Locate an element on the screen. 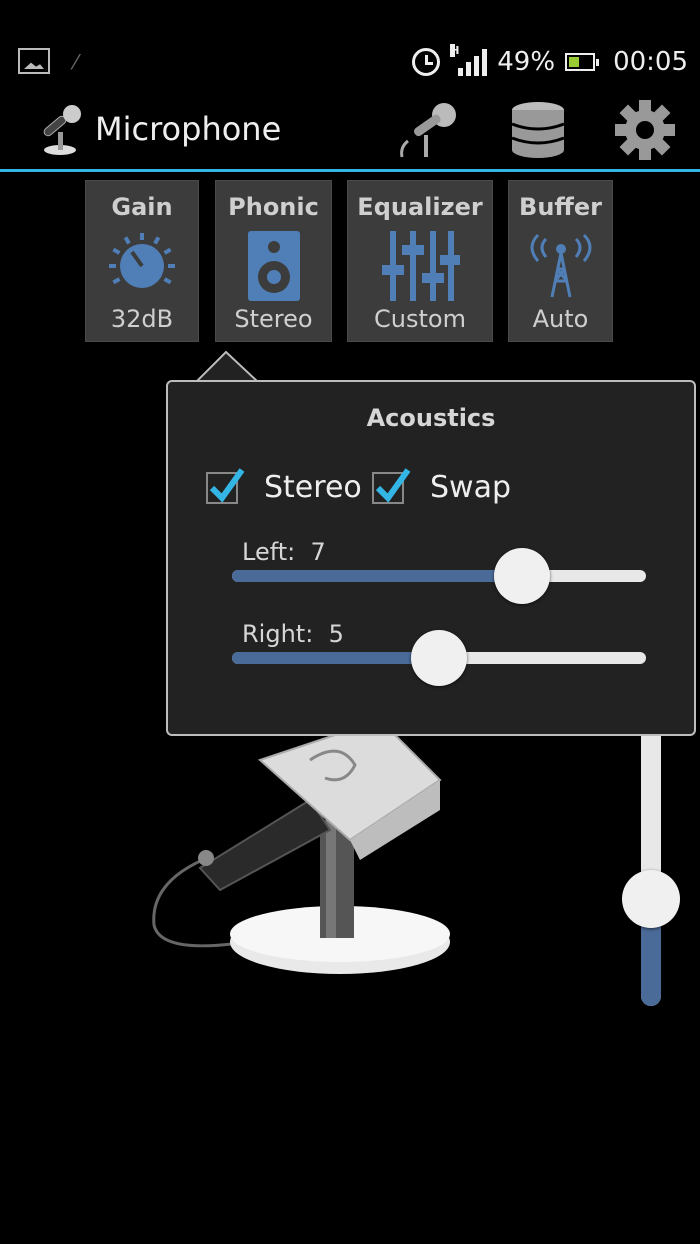  alarm-icon is located at coordinates (426, 62).